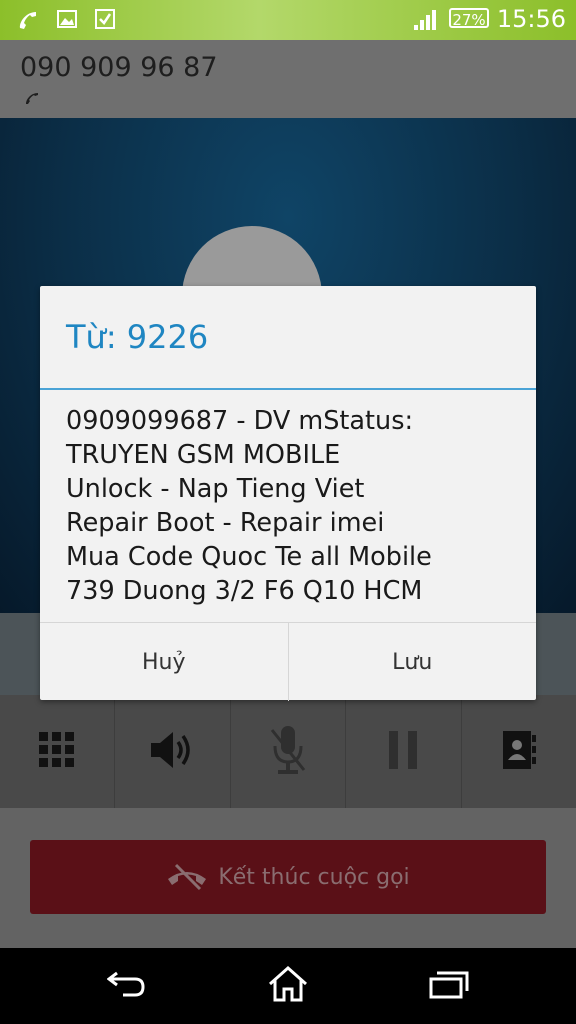  Describe the element at coordinates (288, 79) in the screenshot. I see `call-header: 090 909 96 87` at that location.